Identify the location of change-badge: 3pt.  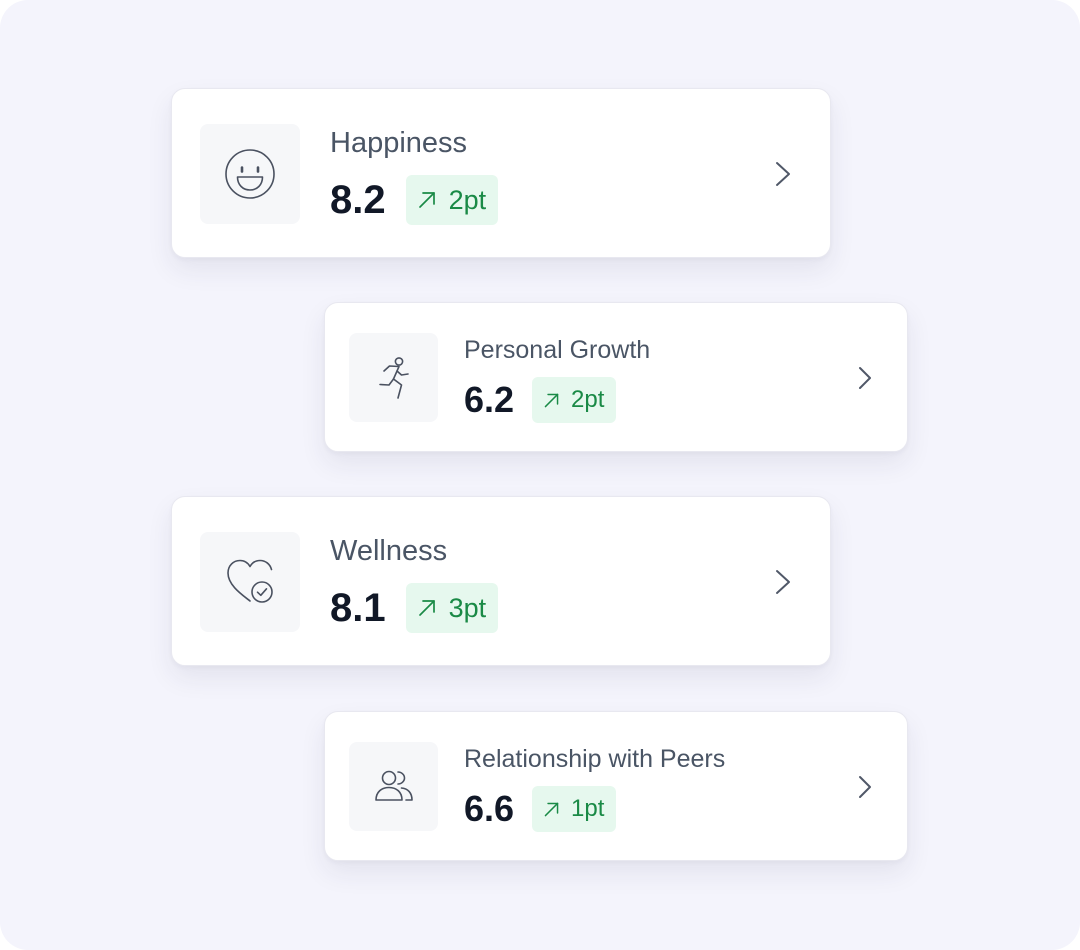
(452, 608).